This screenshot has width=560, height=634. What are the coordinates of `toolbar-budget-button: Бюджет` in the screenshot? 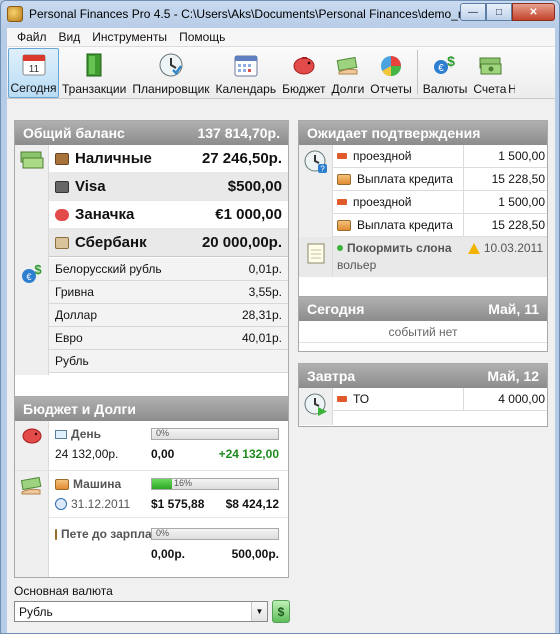 It's located at (303, 73).